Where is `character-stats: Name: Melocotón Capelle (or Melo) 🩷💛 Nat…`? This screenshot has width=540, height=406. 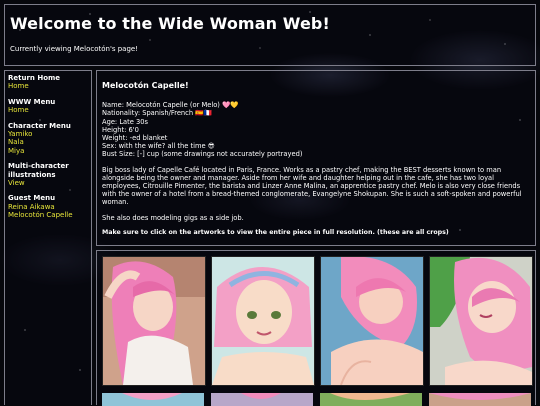 character-stats: Name: Melocotón Capelle (or Melo) 🩷💛 Nat… is located at coordinates (316, 129).